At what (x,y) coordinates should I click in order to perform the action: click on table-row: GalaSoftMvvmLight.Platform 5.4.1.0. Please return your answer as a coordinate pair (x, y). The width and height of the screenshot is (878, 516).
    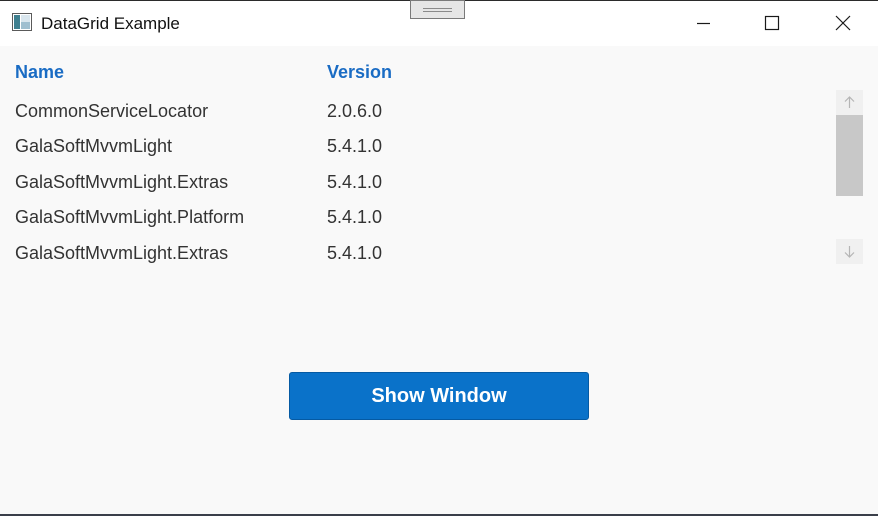
    Looking at the image, I should click on (415, 219).